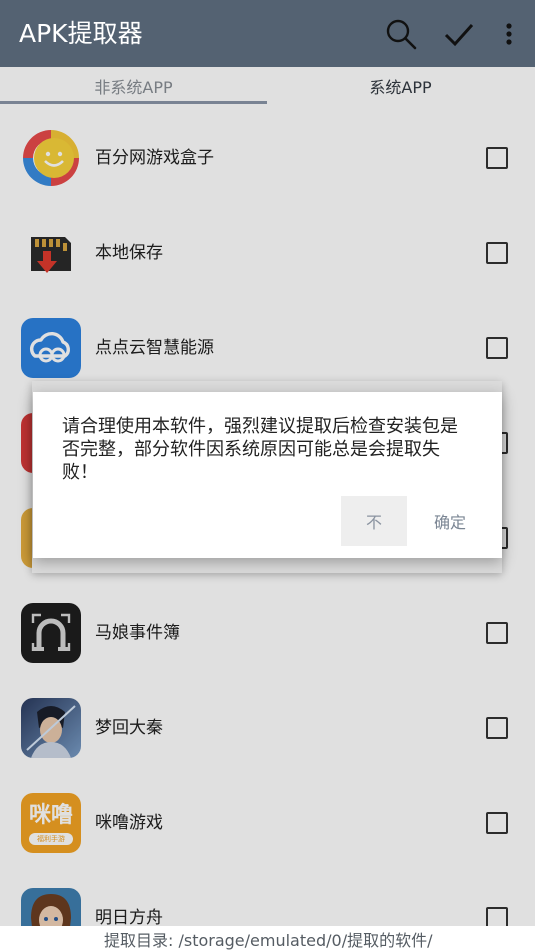 The height and width of the screenshot is (951, 535). I want to click on extract-path-text: 提取目录: /storage/emulated/0/提取的软件/, so click(268, 940).